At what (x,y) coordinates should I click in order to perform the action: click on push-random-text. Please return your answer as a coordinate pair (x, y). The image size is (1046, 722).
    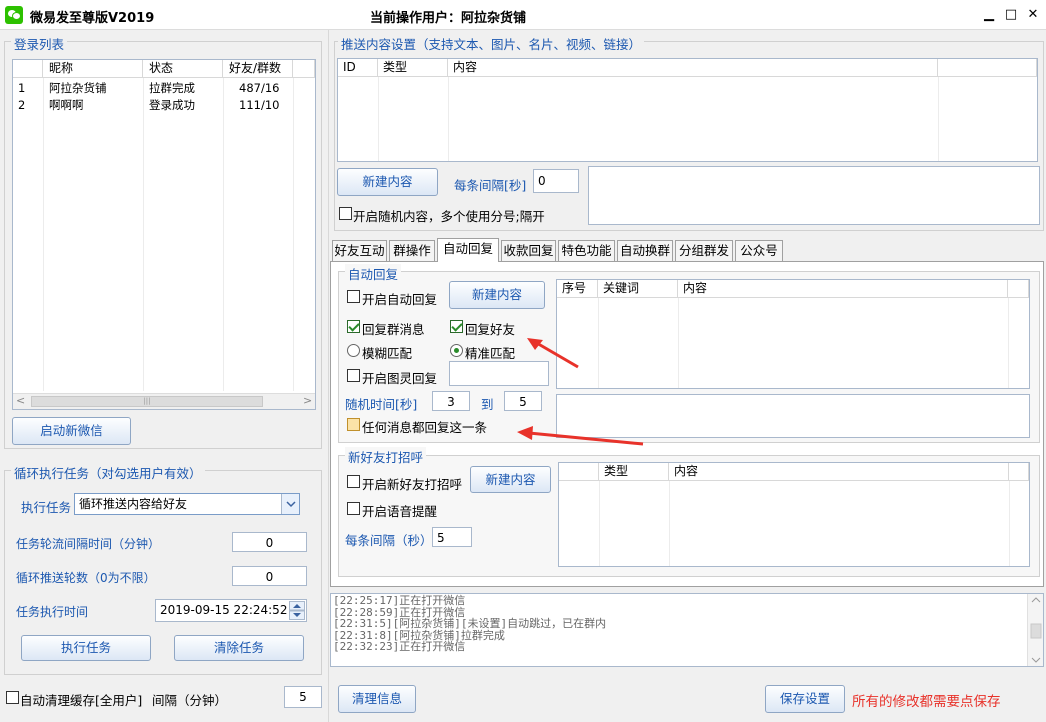
    Looking at the image, I should click on (814, 195).